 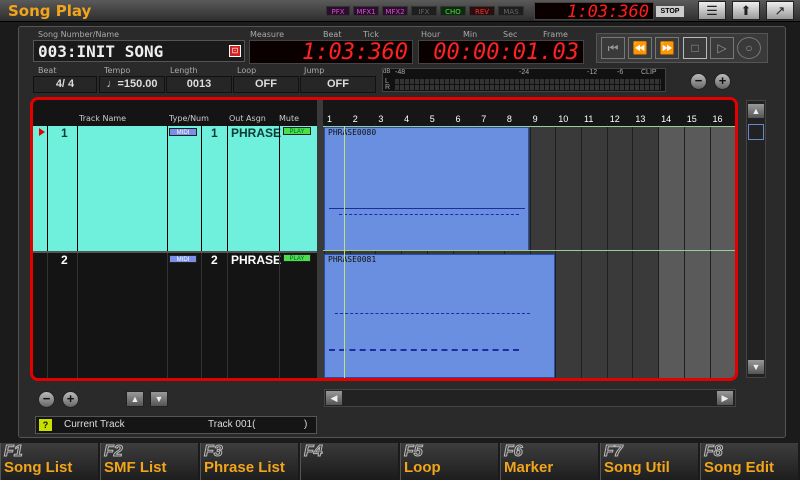 What do you see at coordinates (159, 399) in the screenshot?
I see `track-down-button: ▼` at bounding box center [159, 399].